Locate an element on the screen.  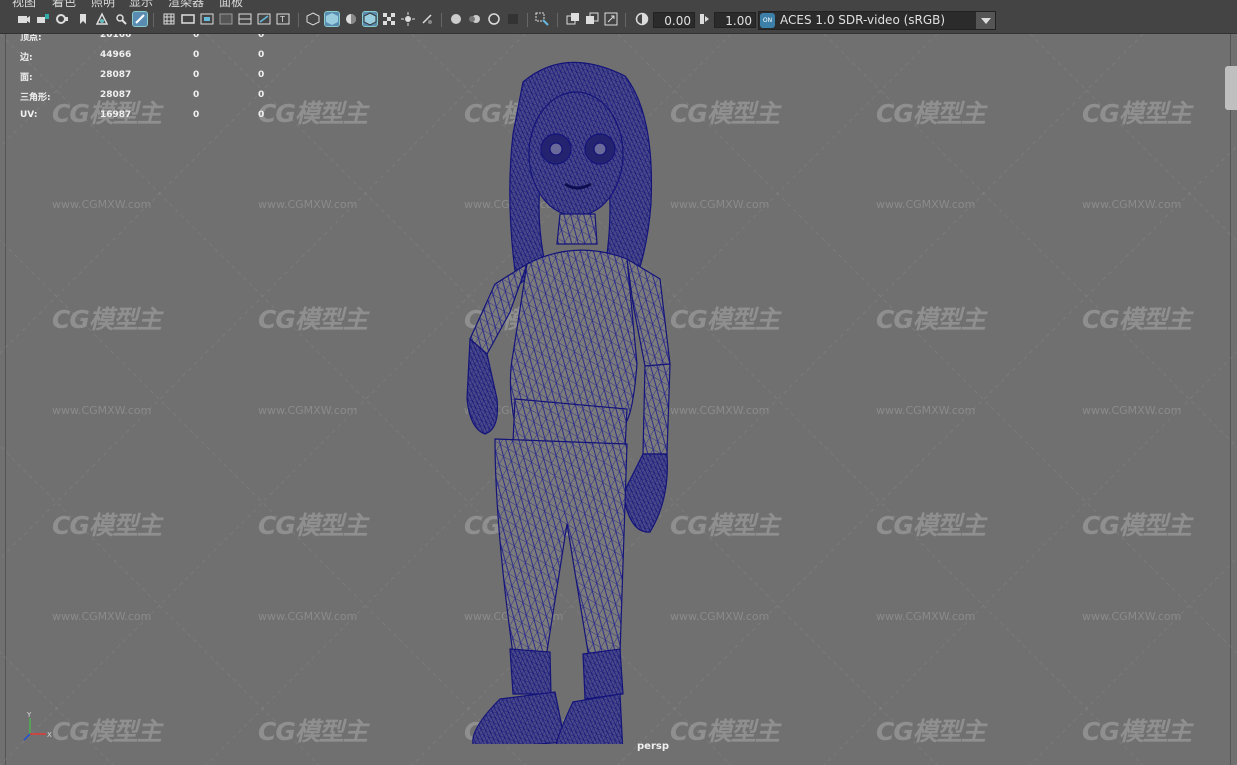
color-space-select: ON ACES 1.0 SDR-video (sRGB) is located at coordinates (877, 20).